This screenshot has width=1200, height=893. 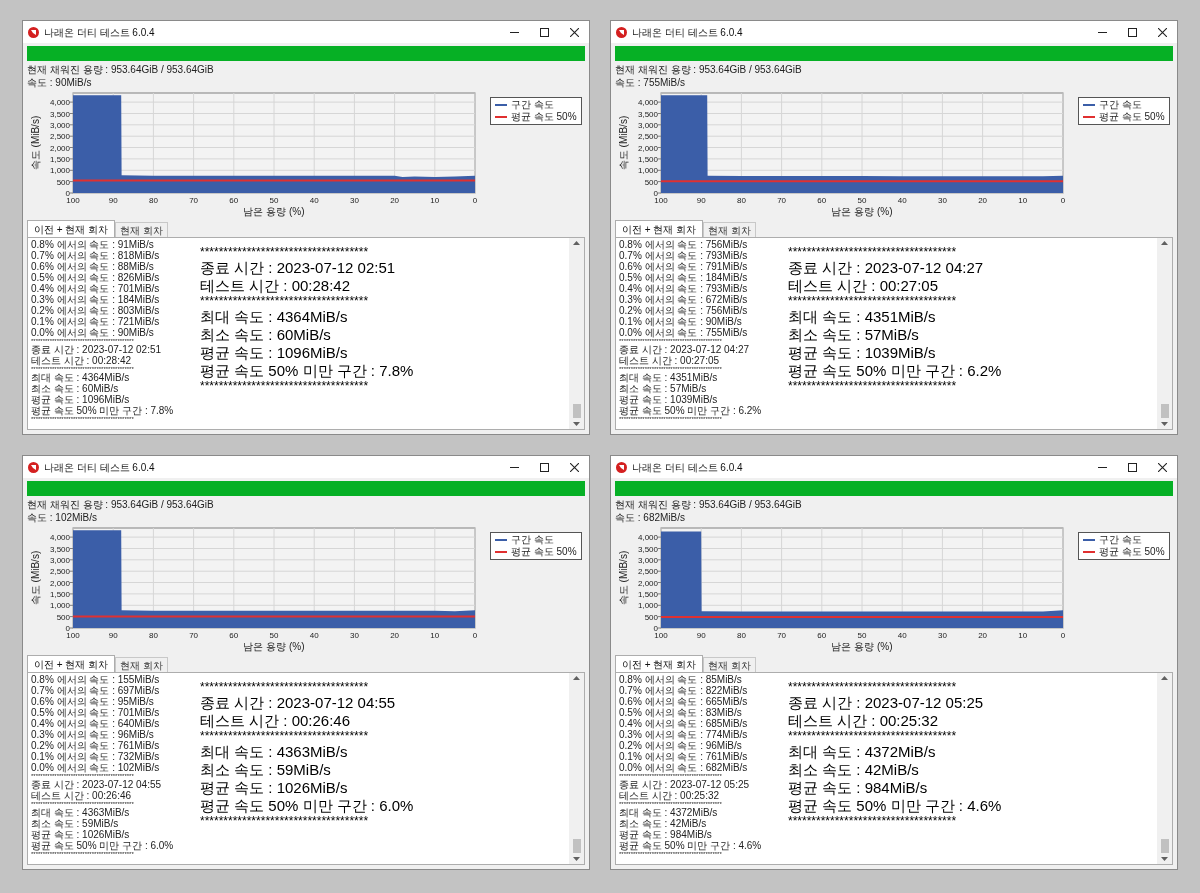 I want to click on log-line: 테스트 시간 : 00:27:05, so click(x=669, y=360).